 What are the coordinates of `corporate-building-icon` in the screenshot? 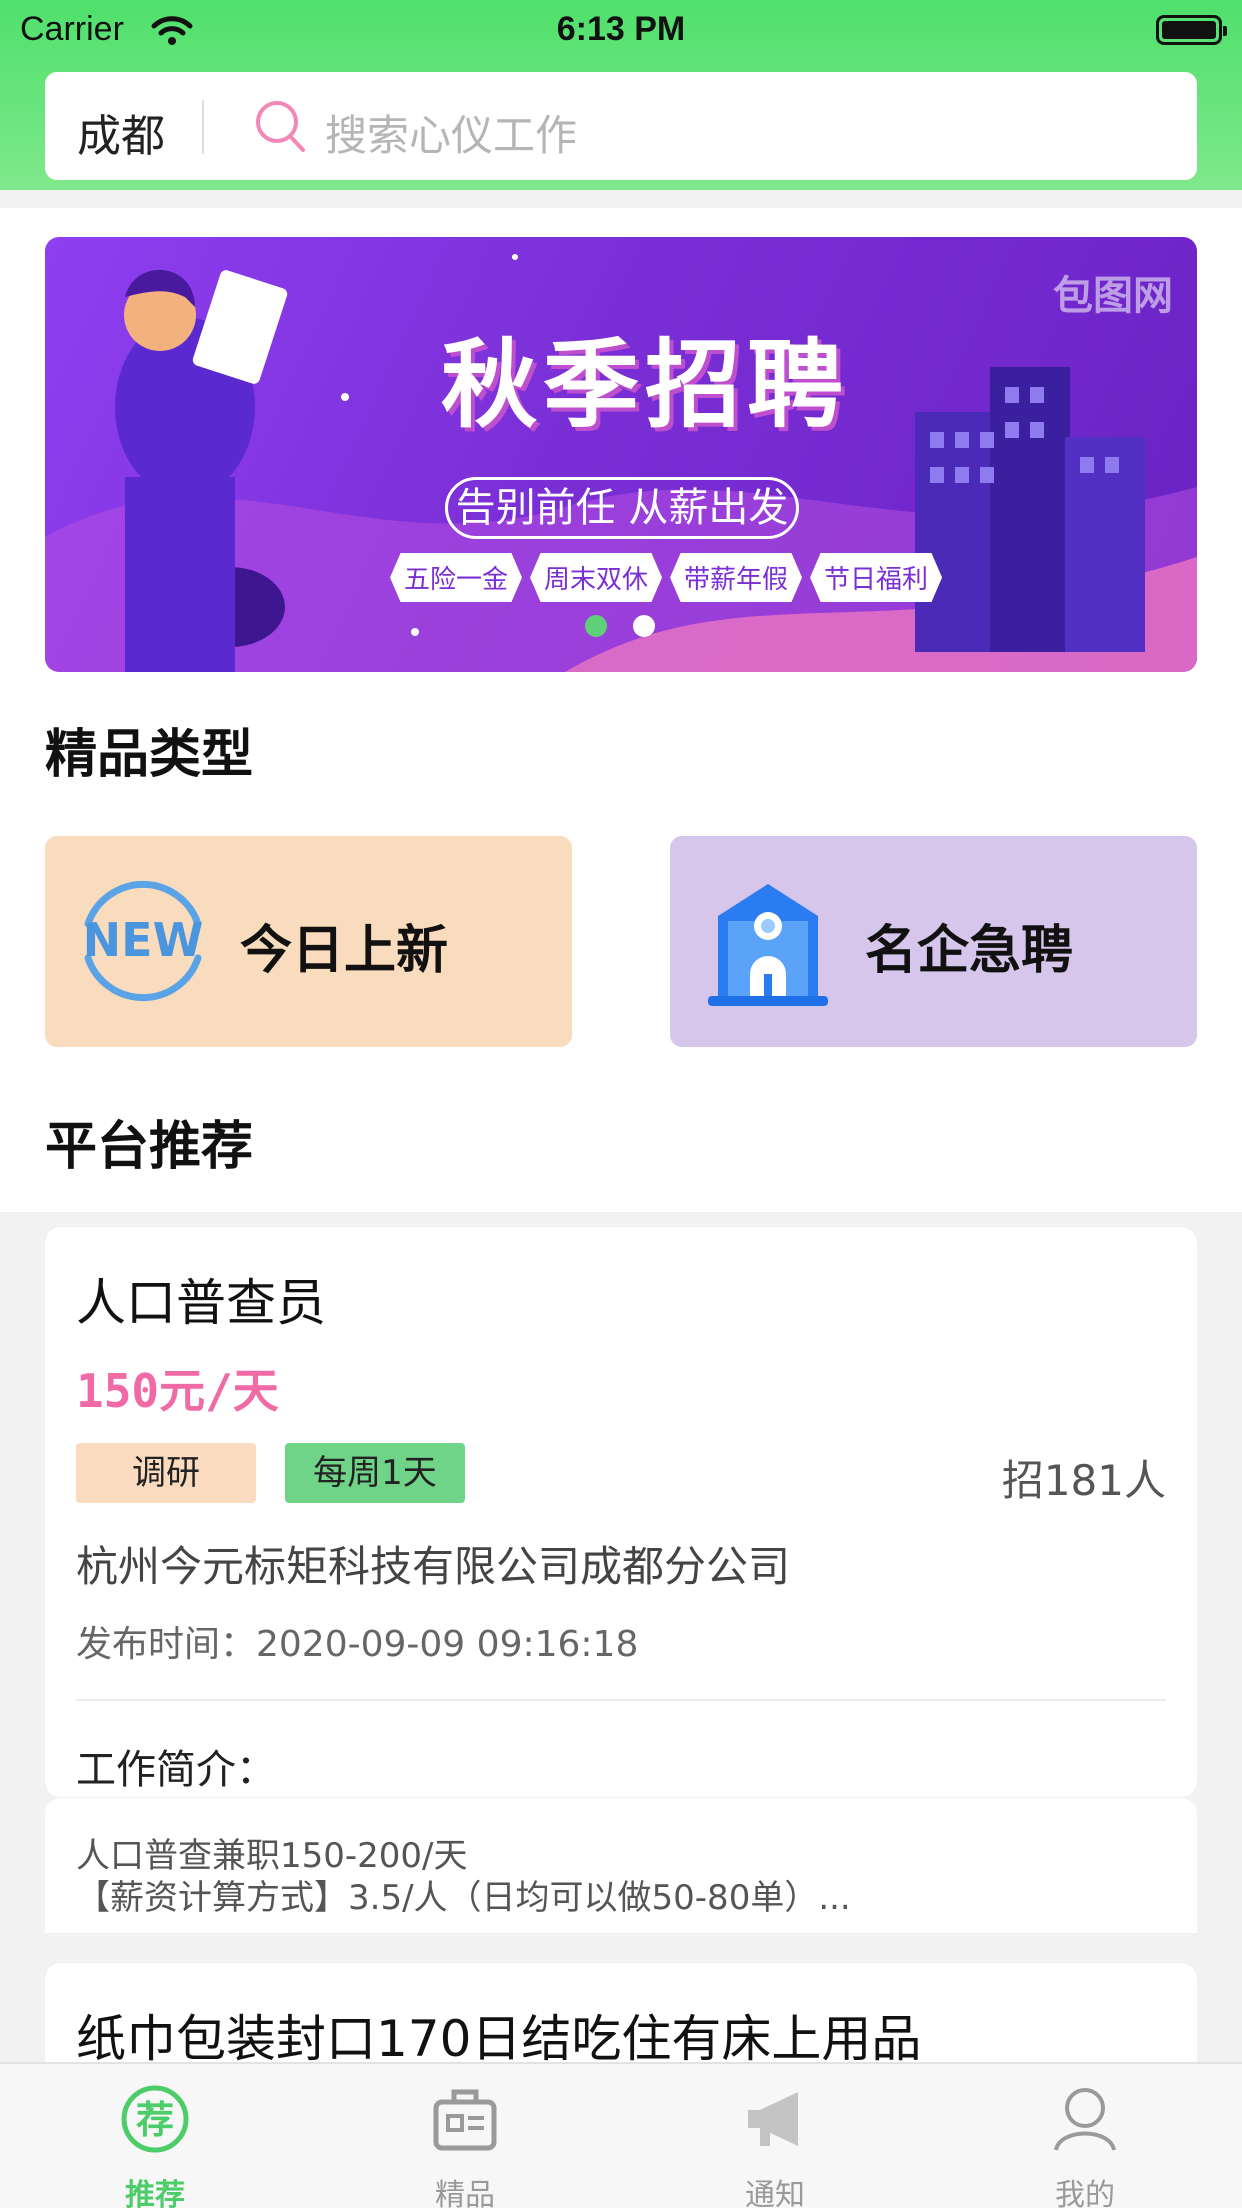 It's located at (768, 948).